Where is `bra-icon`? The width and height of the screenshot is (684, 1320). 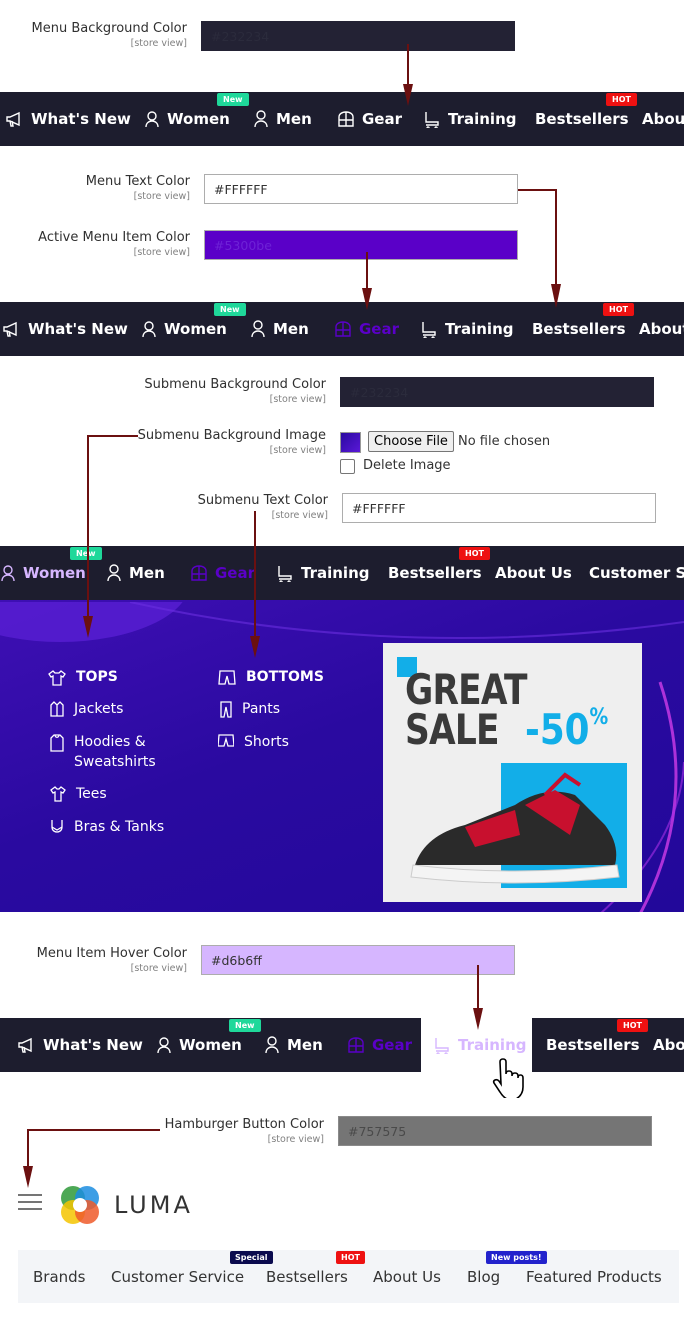 bra-icon is located at coordinates (57, 826).